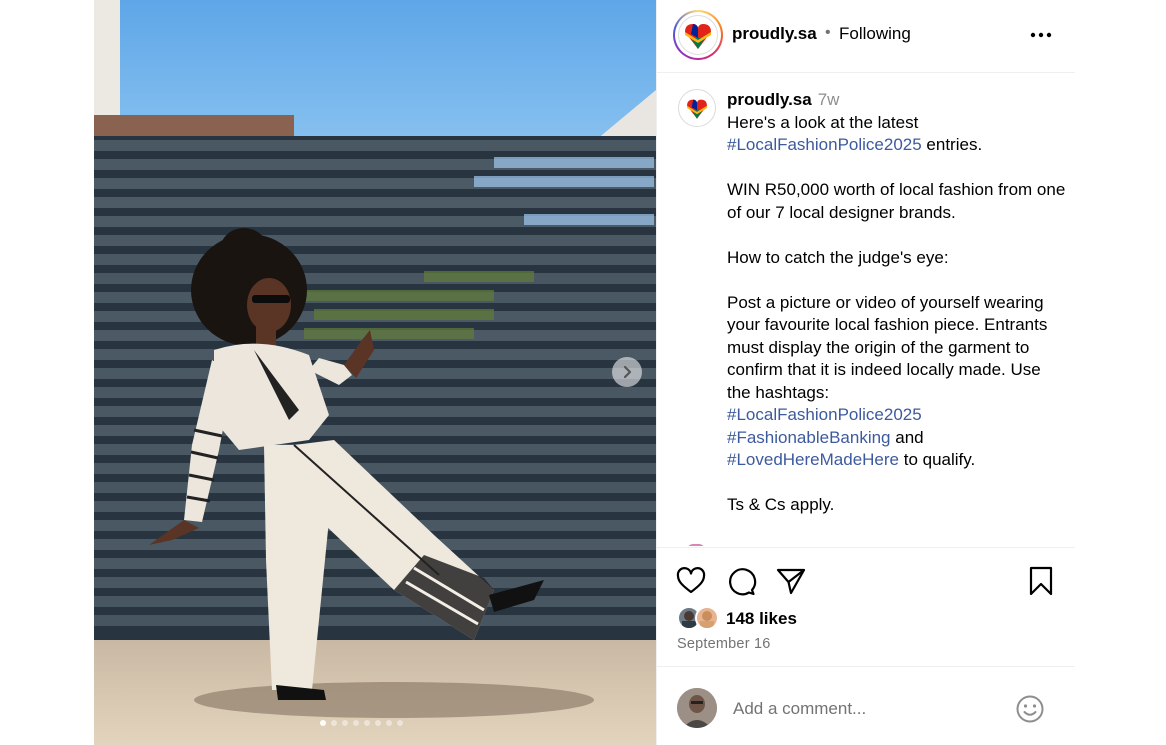 This screenshot has height=745, width=1166. Describe the element at coordinates (769, 99) in the screenshot. I see `caption-username: proudly.sa` at that location.